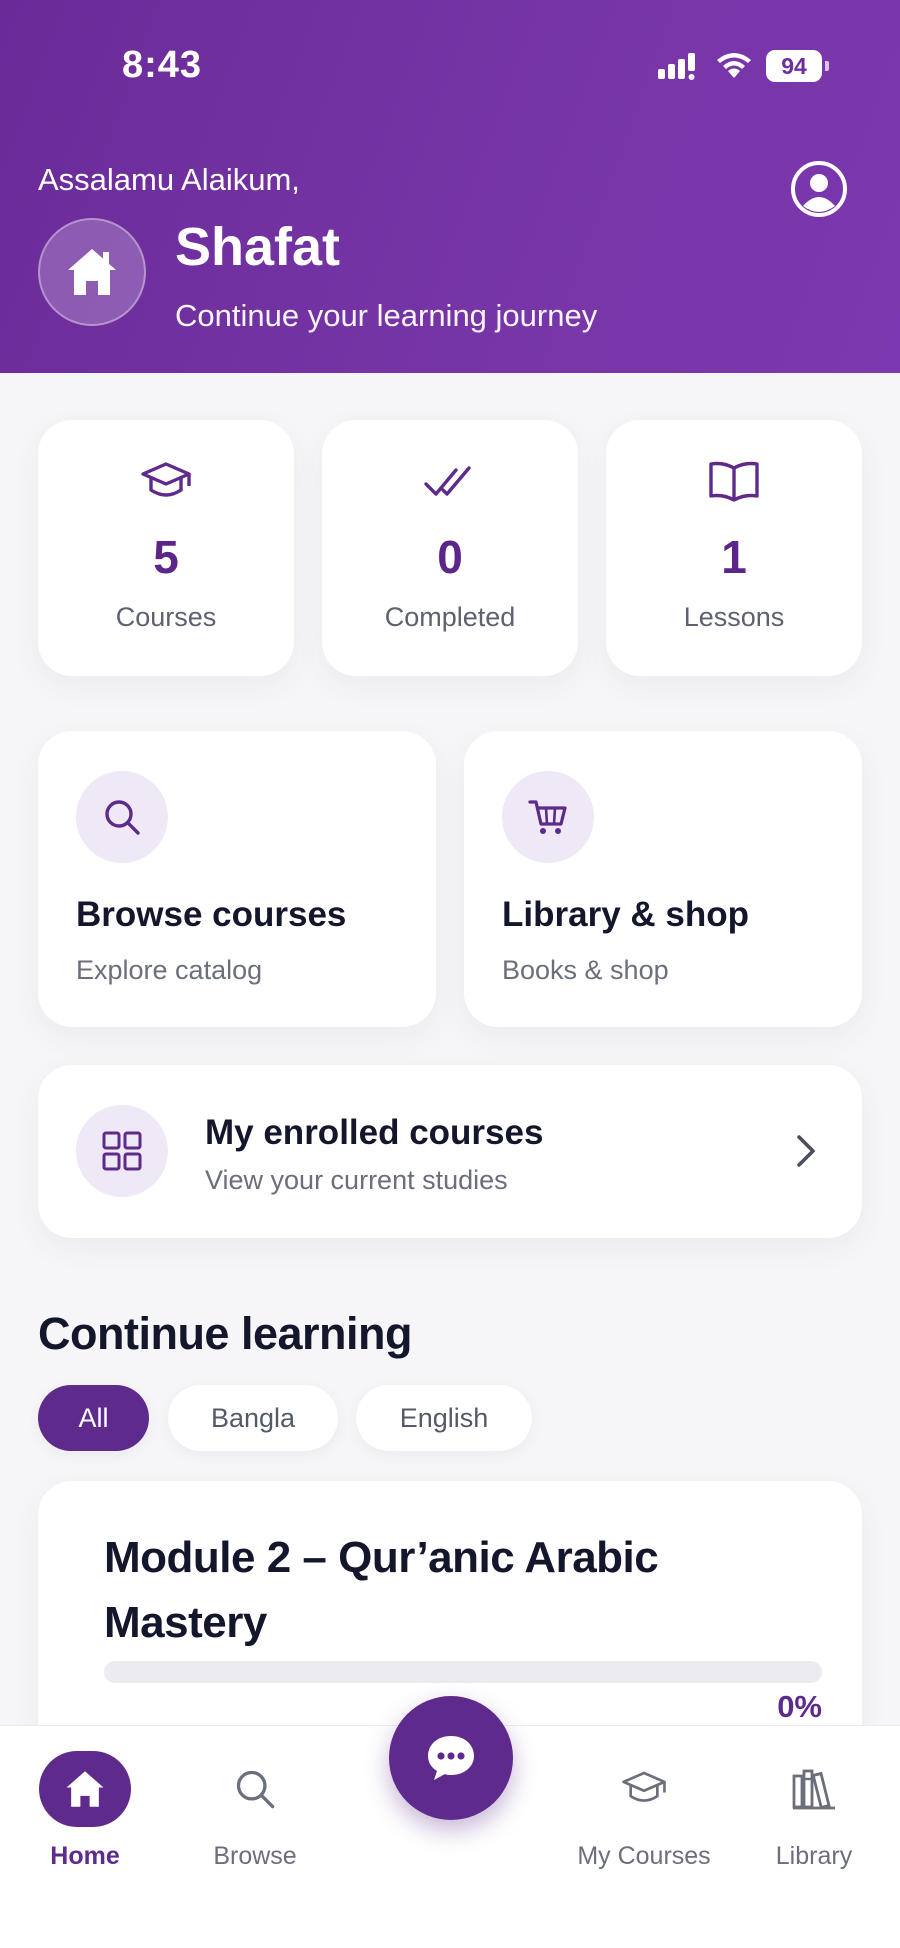 Image resolution: width=900 pixels, height=1948 pixels. Describe the element at coordinates (211, 914) in the screenshot. I see `action-title: Browse courses` at that location.